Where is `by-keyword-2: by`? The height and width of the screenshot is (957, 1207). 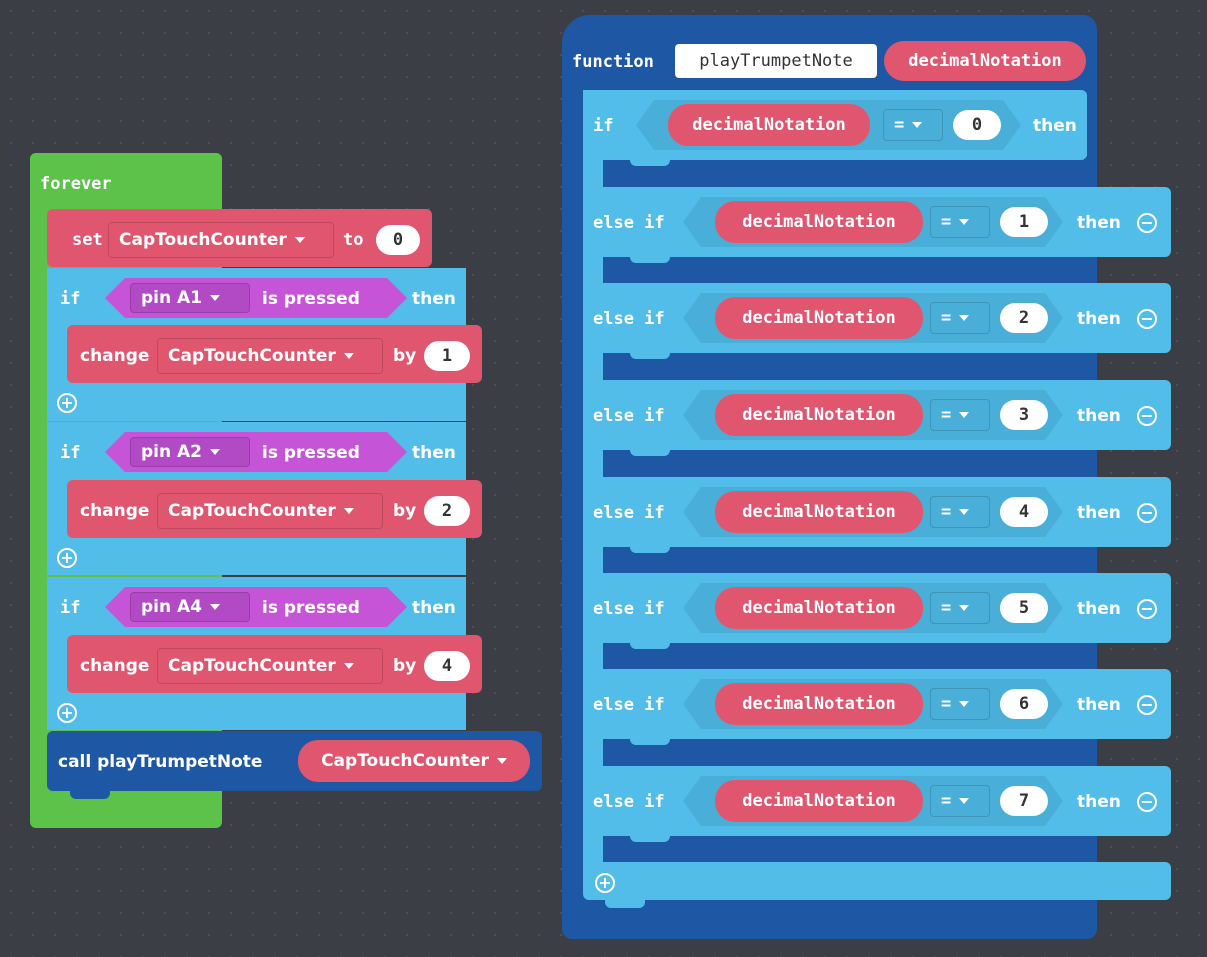
by-keyword-2: by is located at coordinates (405, 511).